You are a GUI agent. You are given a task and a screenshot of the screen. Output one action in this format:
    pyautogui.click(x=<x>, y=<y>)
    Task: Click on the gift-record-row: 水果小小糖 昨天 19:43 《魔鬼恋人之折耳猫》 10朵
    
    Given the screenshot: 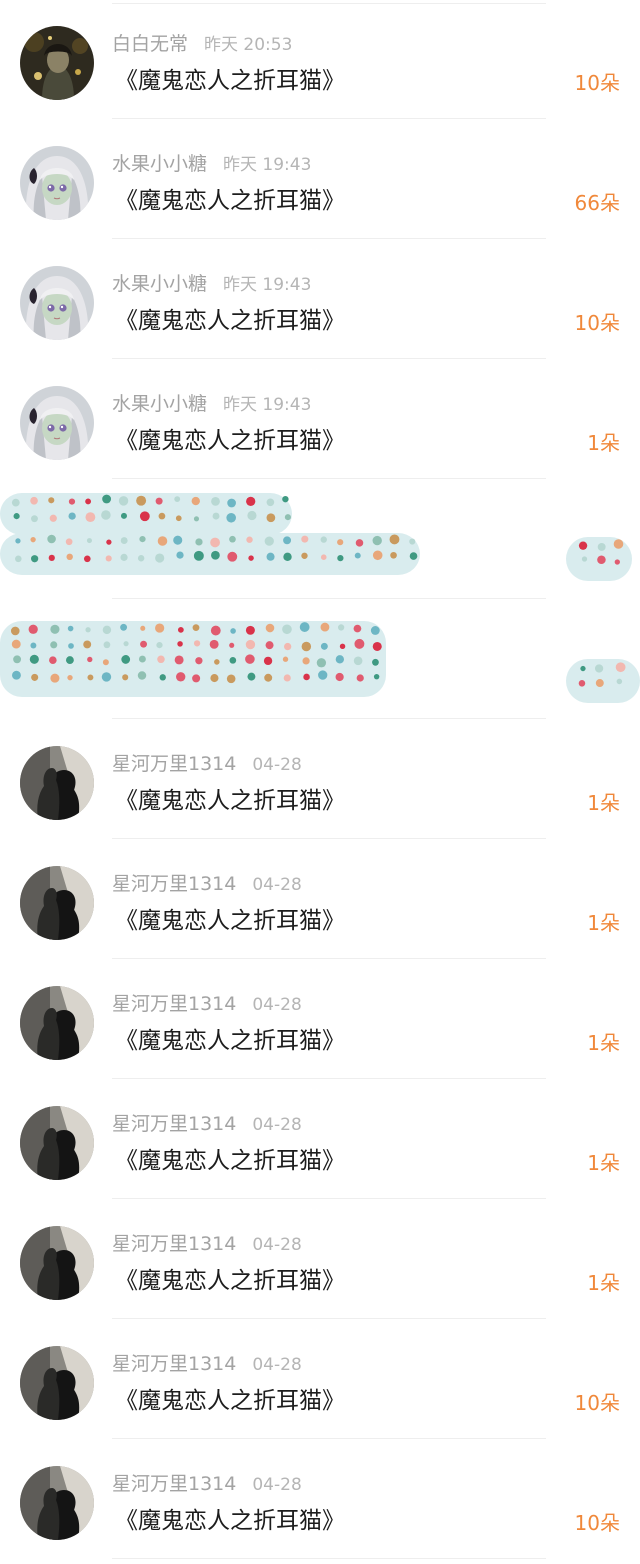 What is the action you would take?
    pyautogui.click(x=320, y=299)
    